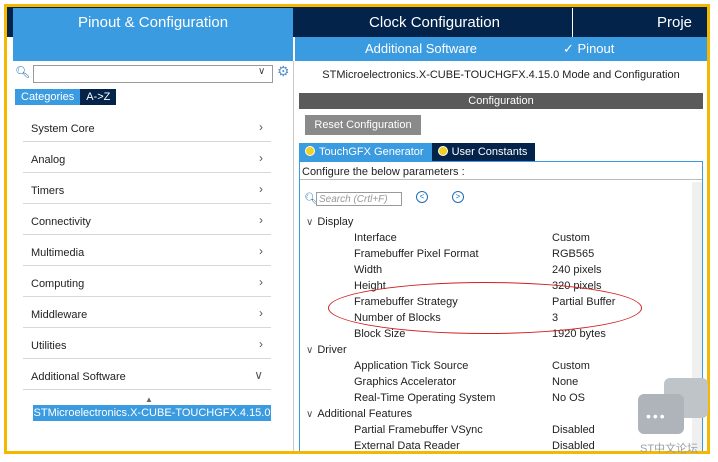 The width and height of the screenshot is (718, 462). What do you see at coordinates (98, 97) in the screenshot?
I see `tab-a-to-z: A->Z` at bounding box center [98, 97].